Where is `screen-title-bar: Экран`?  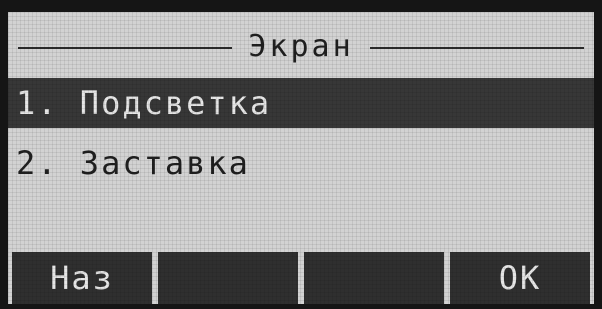
screen-title-bar: Экран is located at coordinates (301, 46).